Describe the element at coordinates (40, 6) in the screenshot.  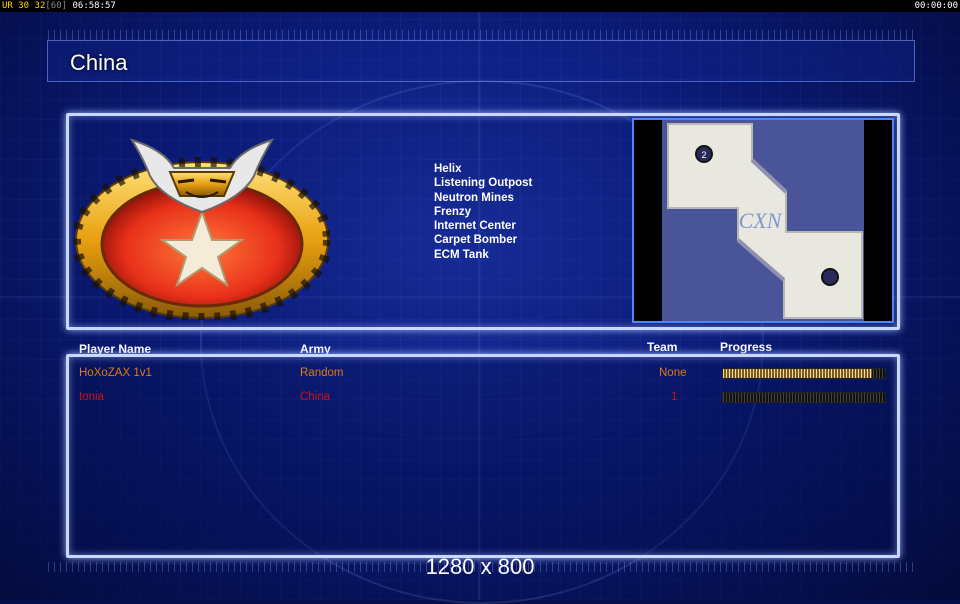
I see `fps-target: 32` at that location.